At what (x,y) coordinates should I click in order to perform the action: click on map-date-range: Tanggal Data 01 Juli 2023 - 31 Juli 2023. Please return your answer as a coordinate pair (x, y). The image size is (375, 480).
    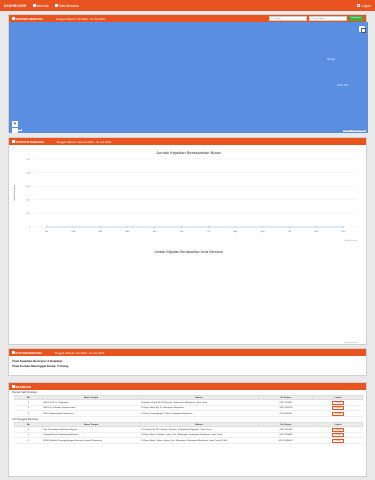
    Looking at the image, I should click on (80, 18).